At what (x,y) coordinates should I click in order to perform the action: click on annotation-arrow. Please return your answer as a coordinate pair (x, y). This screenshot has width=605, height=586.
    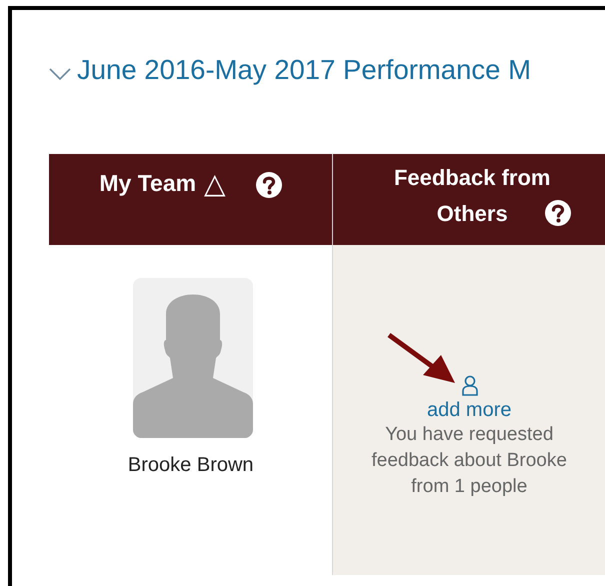
    Looking at the image, I should click on (422, 359).